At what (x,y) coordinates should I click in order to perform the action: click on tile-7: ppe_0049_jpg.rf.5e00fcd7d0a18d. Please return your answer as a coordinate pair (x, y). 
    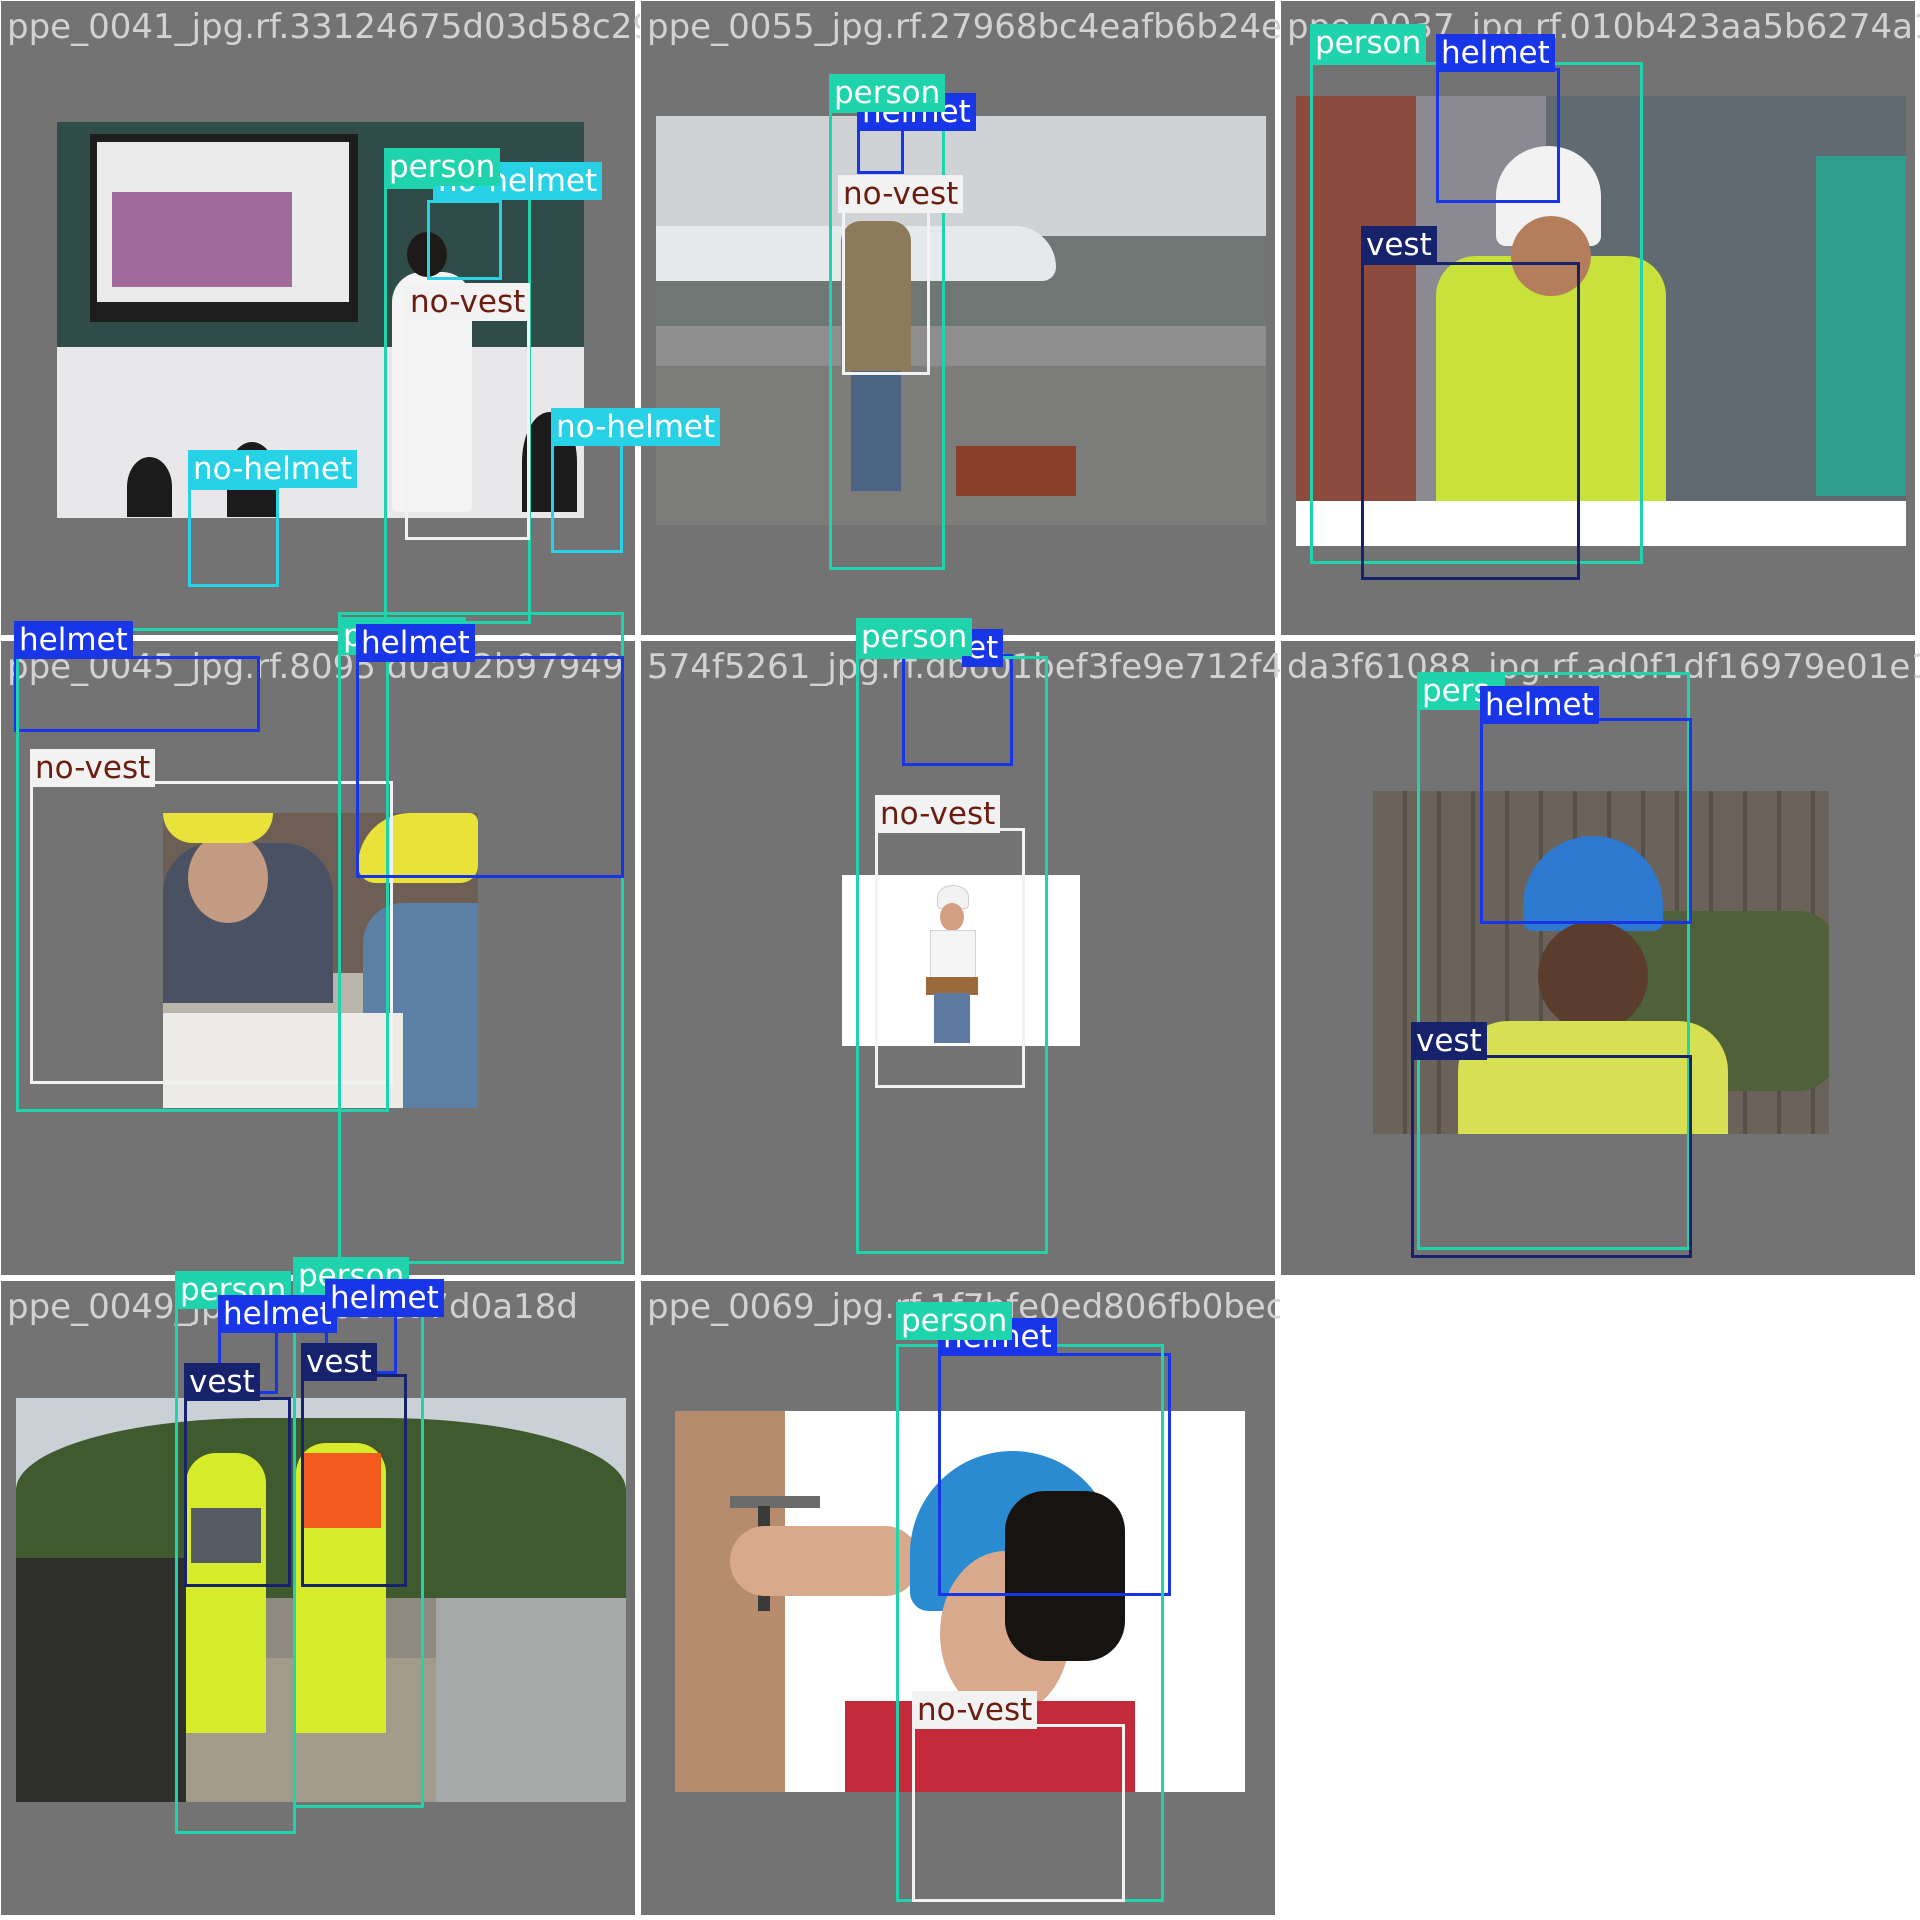
    Looking at the image, I should click on (318, 1598).